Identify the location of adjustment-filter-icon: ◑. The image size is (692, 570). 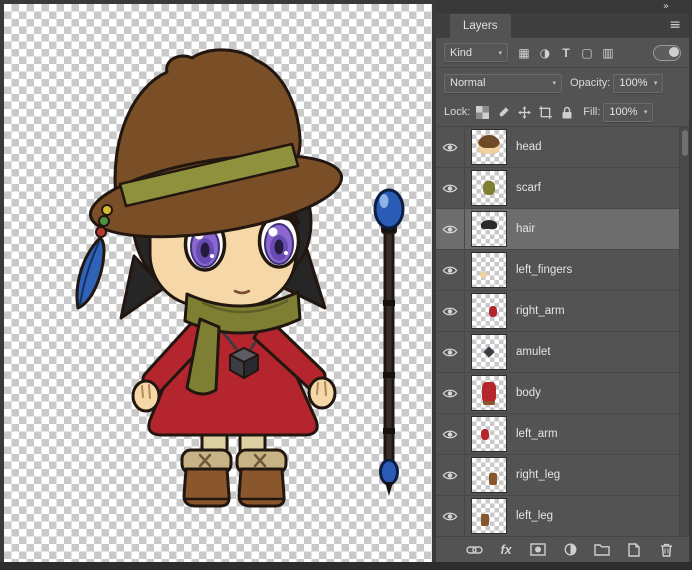
(545, 53).